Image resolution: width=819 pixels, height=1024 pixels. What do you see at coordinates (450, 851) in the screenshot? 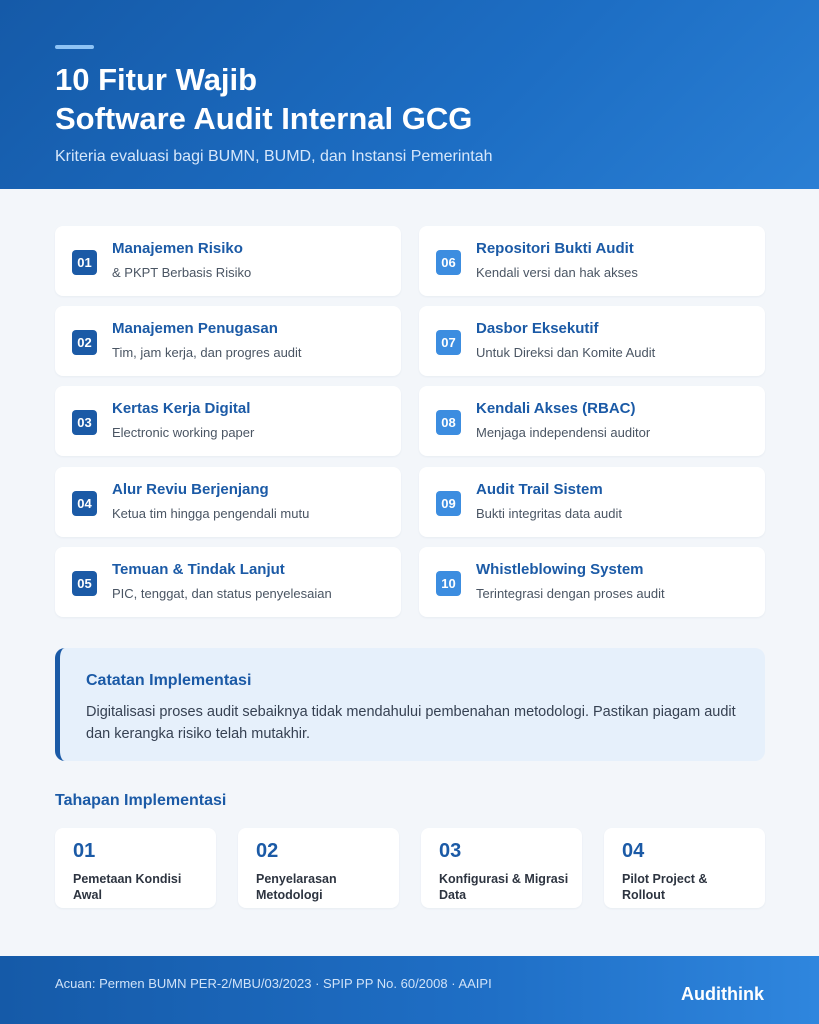
I see `step-number: 03` at bounding box center [450, 851].